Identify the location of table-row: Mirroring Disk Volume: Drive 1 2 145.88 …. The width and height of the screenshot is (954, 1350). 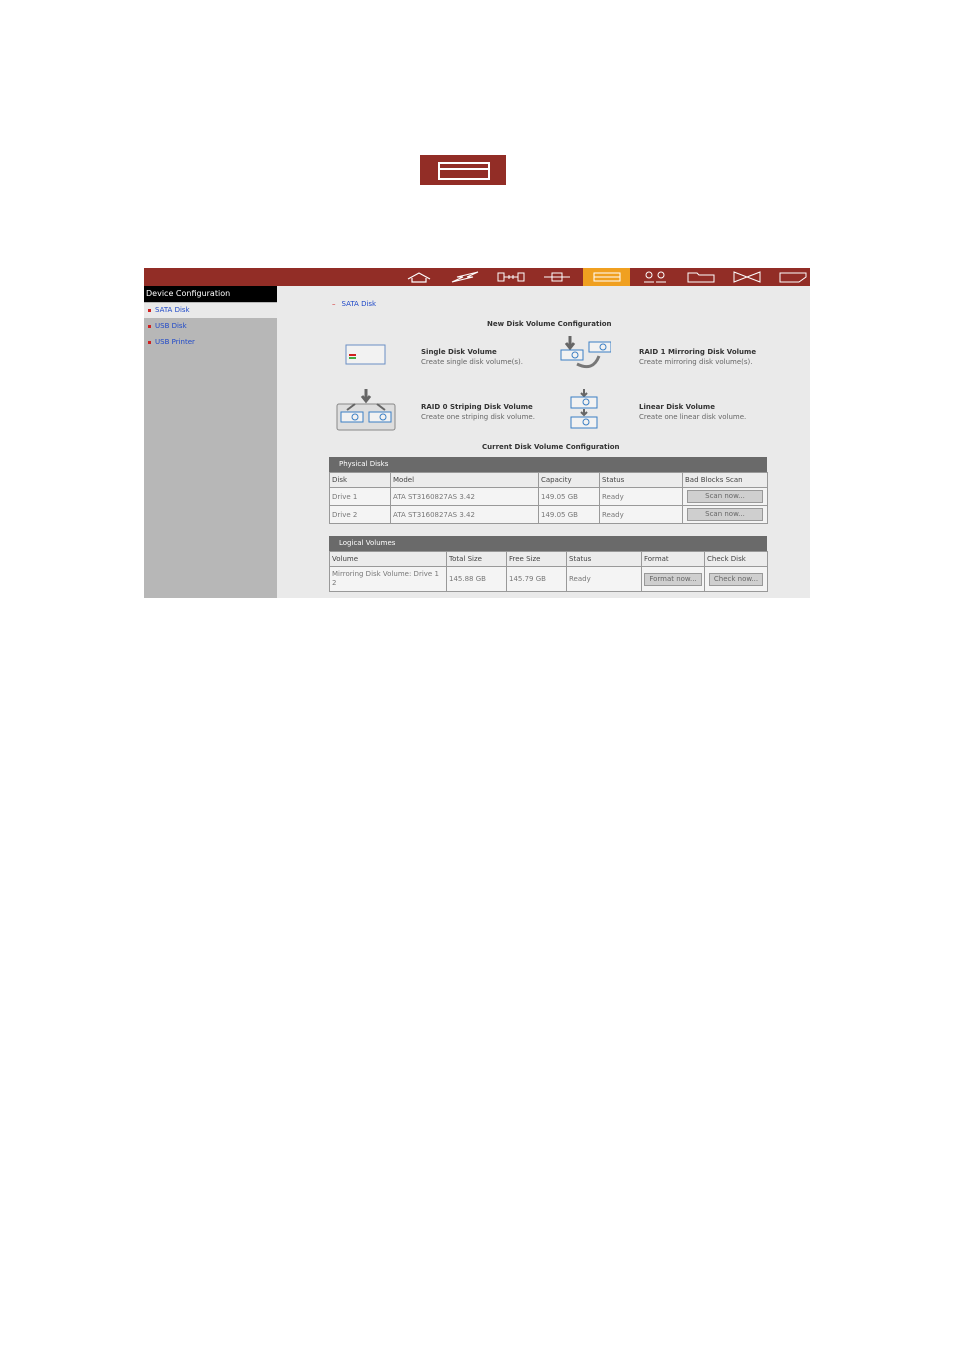
(548, 579).